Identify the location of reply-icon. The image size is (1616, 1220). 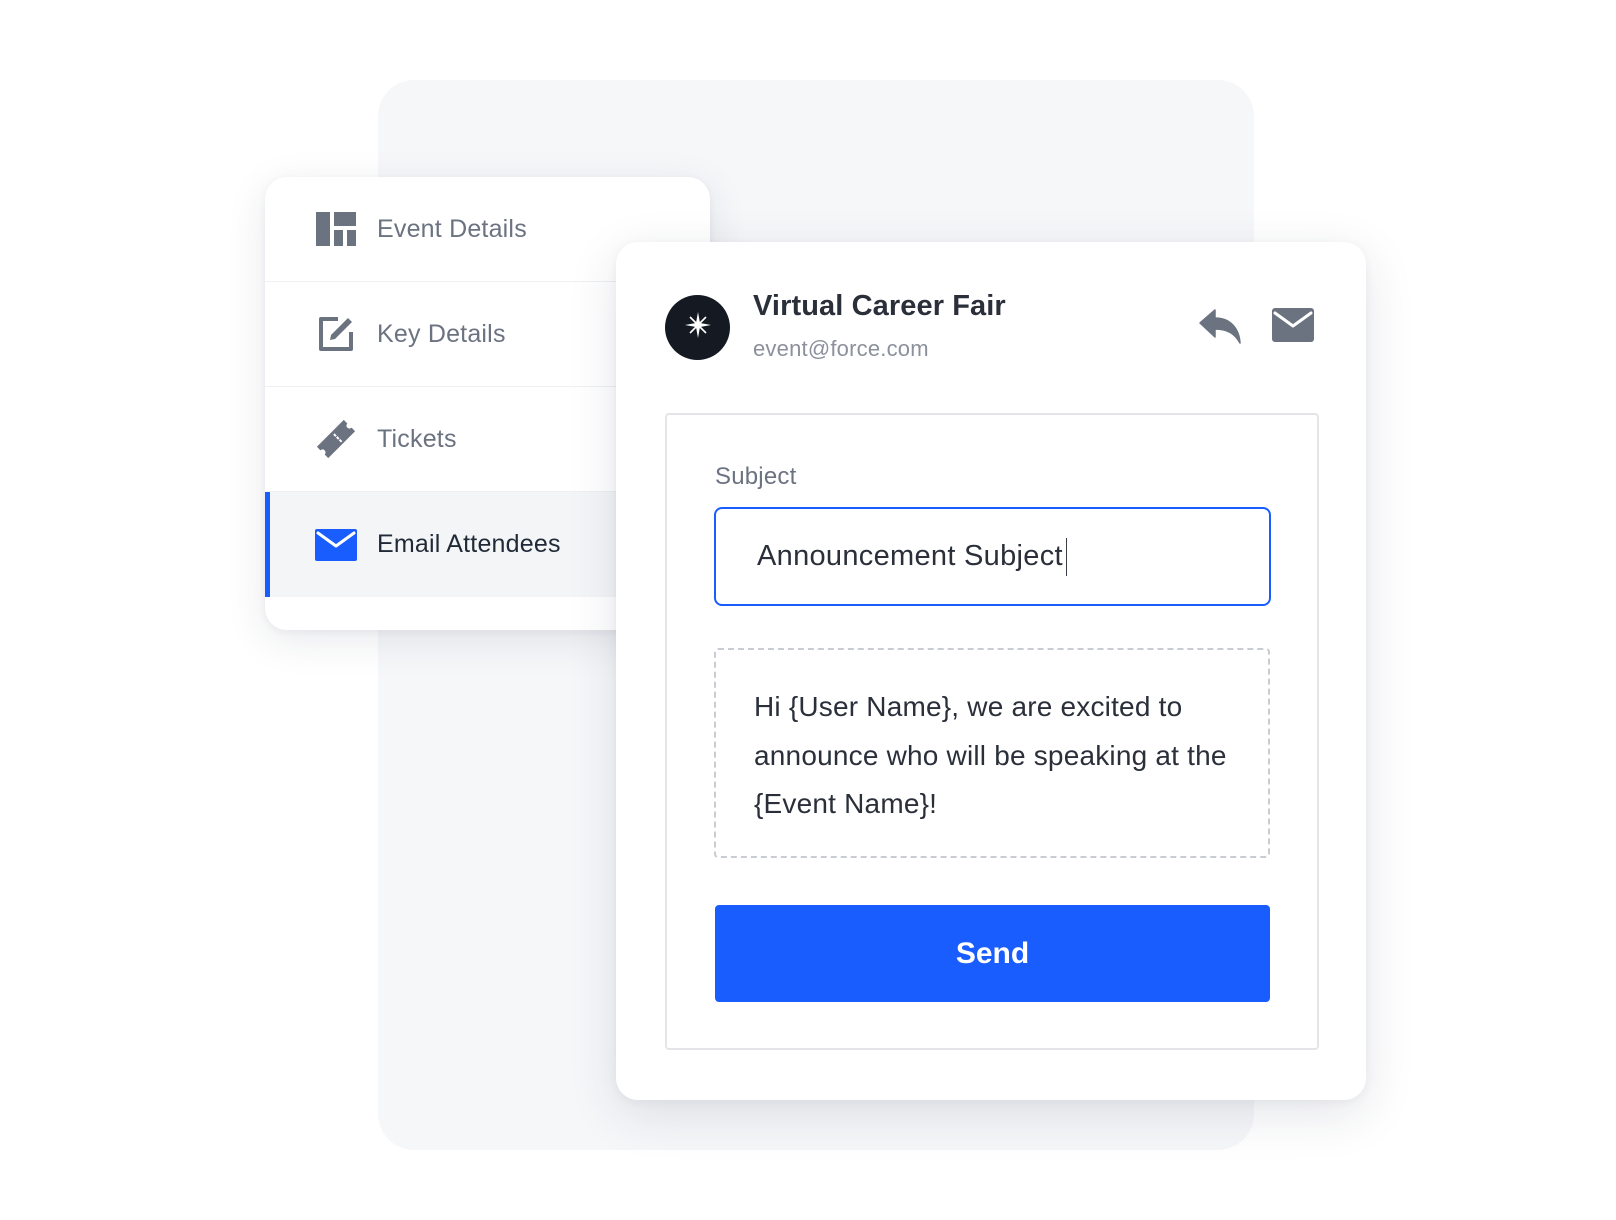
(1220, 329).